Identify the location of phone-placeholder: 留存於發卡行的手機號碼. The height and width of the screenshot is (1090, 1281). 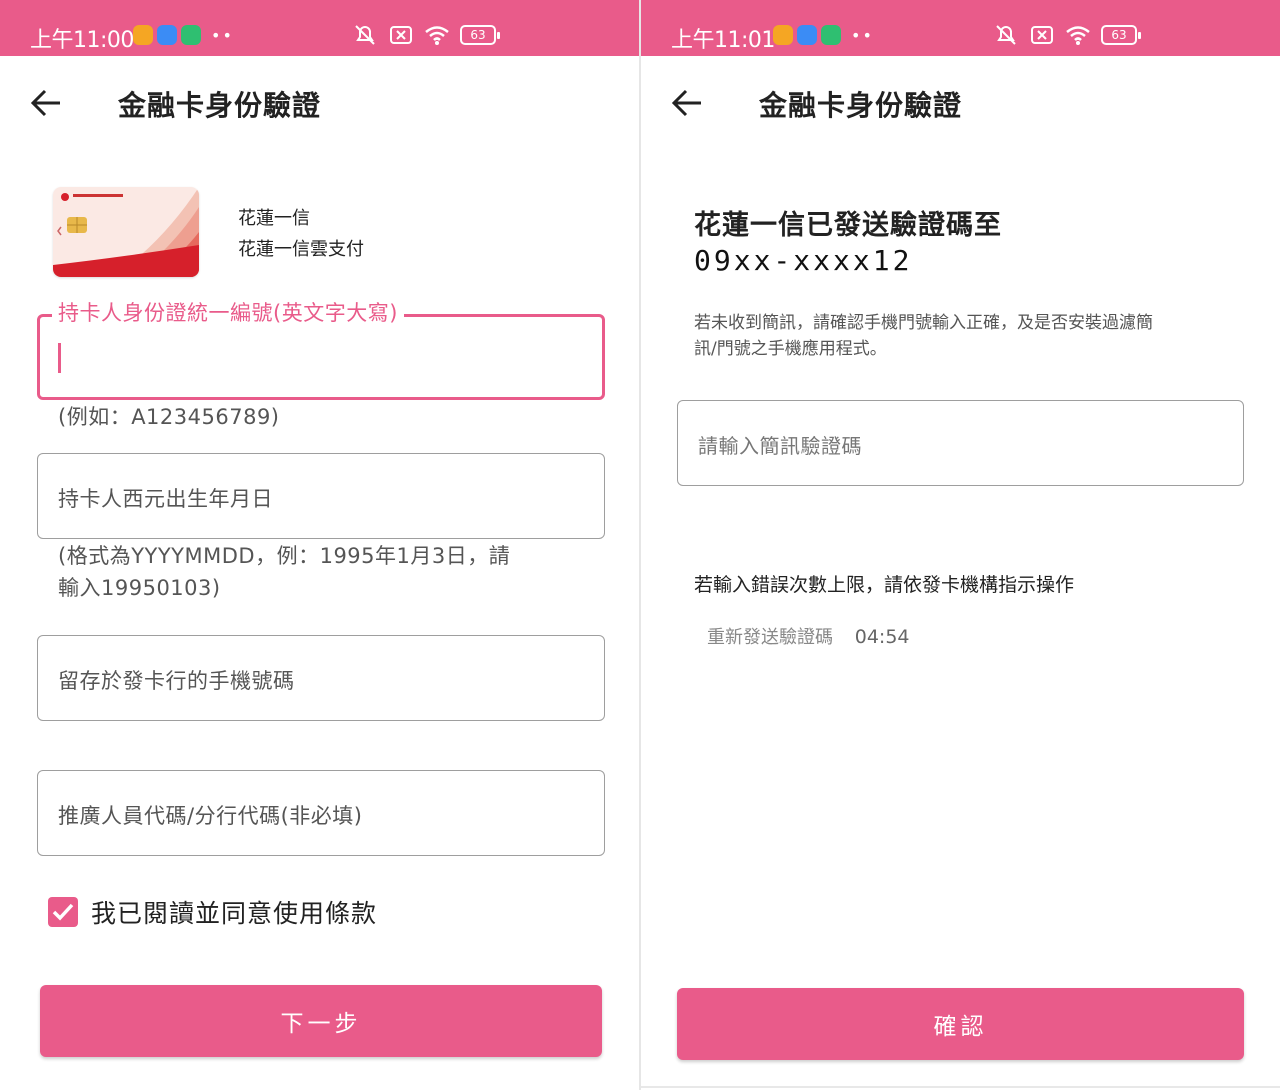
(176, 681).